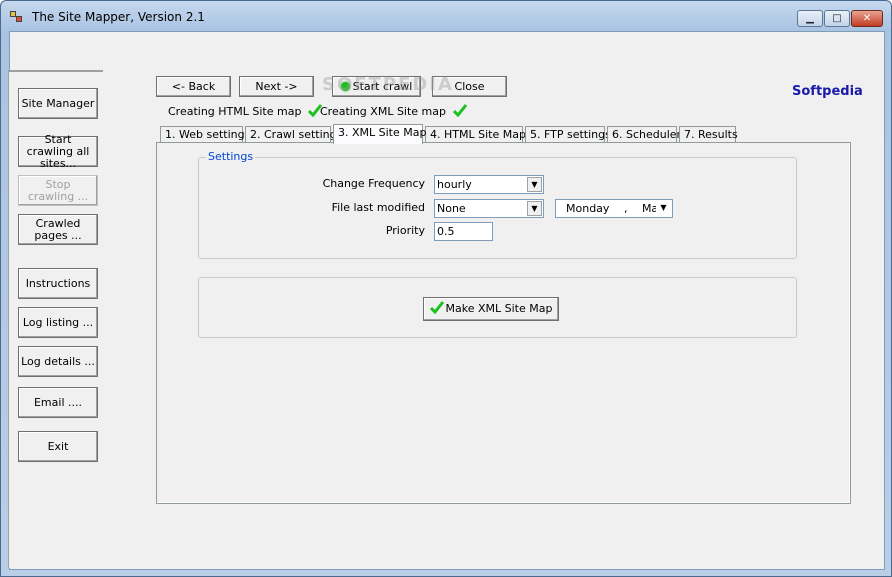 The image size is (892, 577). What do you see at coordinates (118, 17) in the screenshot?
I see `window-title: The Site Mapper, Version 2.1` at bounding box center [118, 17].